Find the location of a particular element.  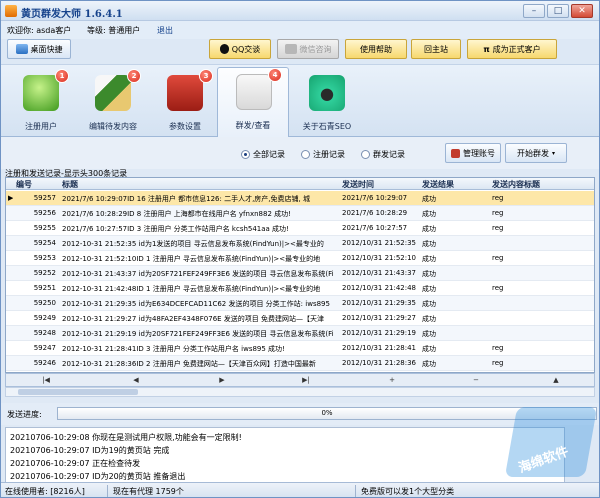

pi-icon: π is located at coordinates (486, 49).